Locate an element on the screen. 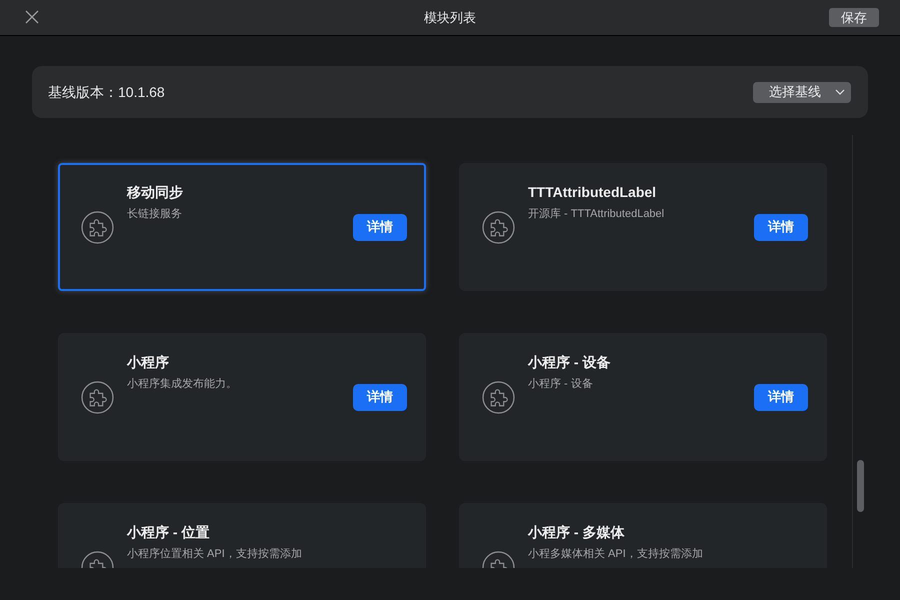 The width and height of the screenshot is (900, 600). module-description: 小程序 - 设备 is located at coordinates (561, 384).